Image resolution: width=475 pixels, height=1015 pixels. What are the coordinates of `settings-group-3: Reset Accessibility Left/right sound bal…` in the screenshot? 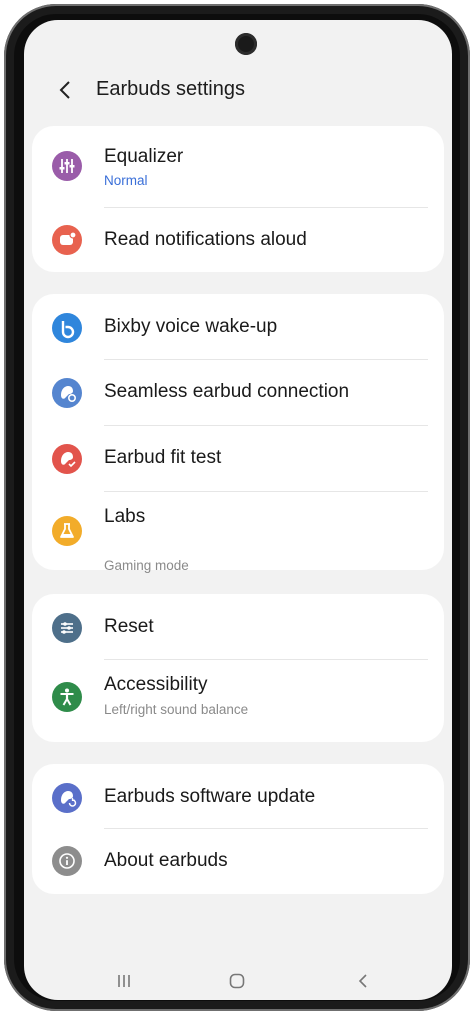 It's located at (238, 668).